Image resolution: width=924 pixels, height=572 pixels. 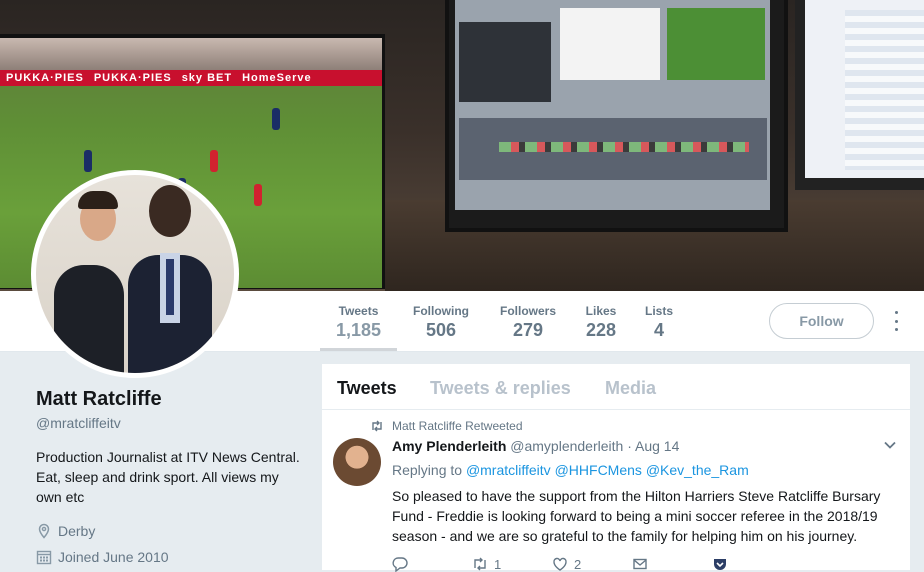 I want to click on retweet-count: 1, so click(x=498, y=564).